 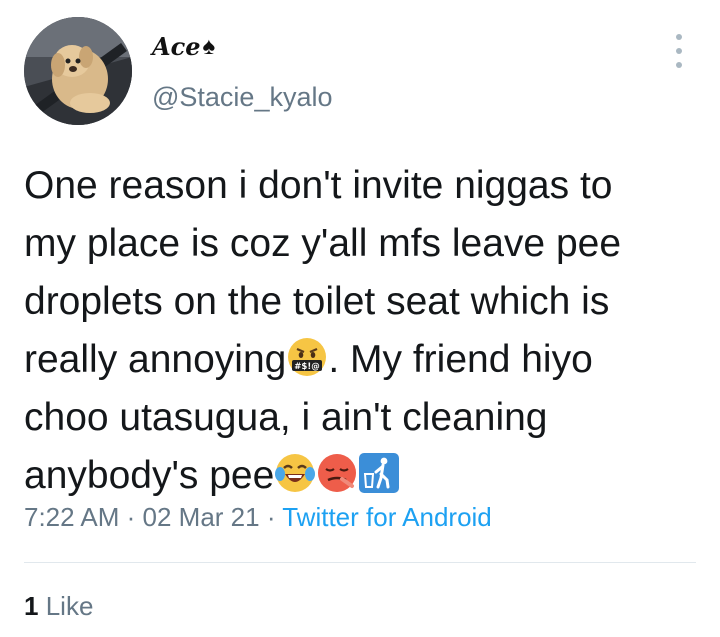 I want to click on avatar, so click(x=78, y=71).